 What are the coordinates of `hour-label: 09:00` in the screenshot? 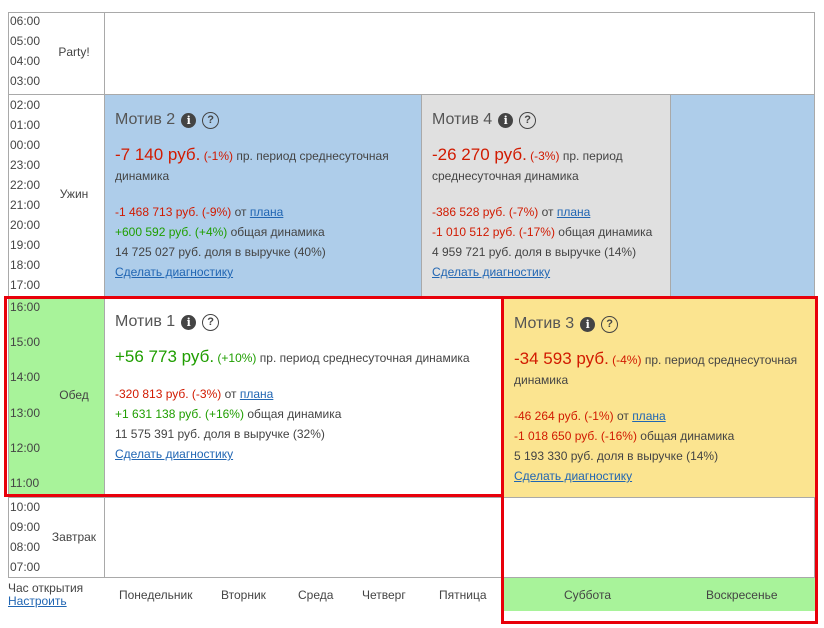 It's located at (25, 527).